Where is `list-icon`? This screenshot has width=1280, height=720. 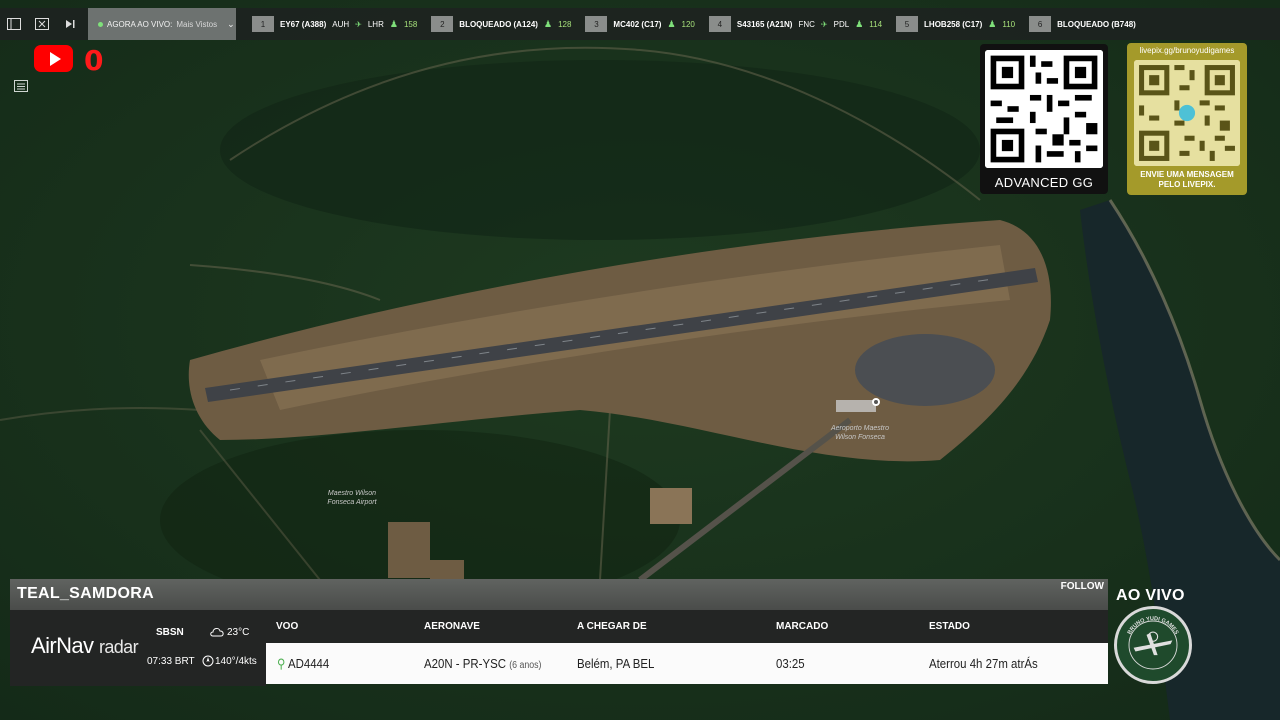
list-icon is located at coordinates (21, 86).